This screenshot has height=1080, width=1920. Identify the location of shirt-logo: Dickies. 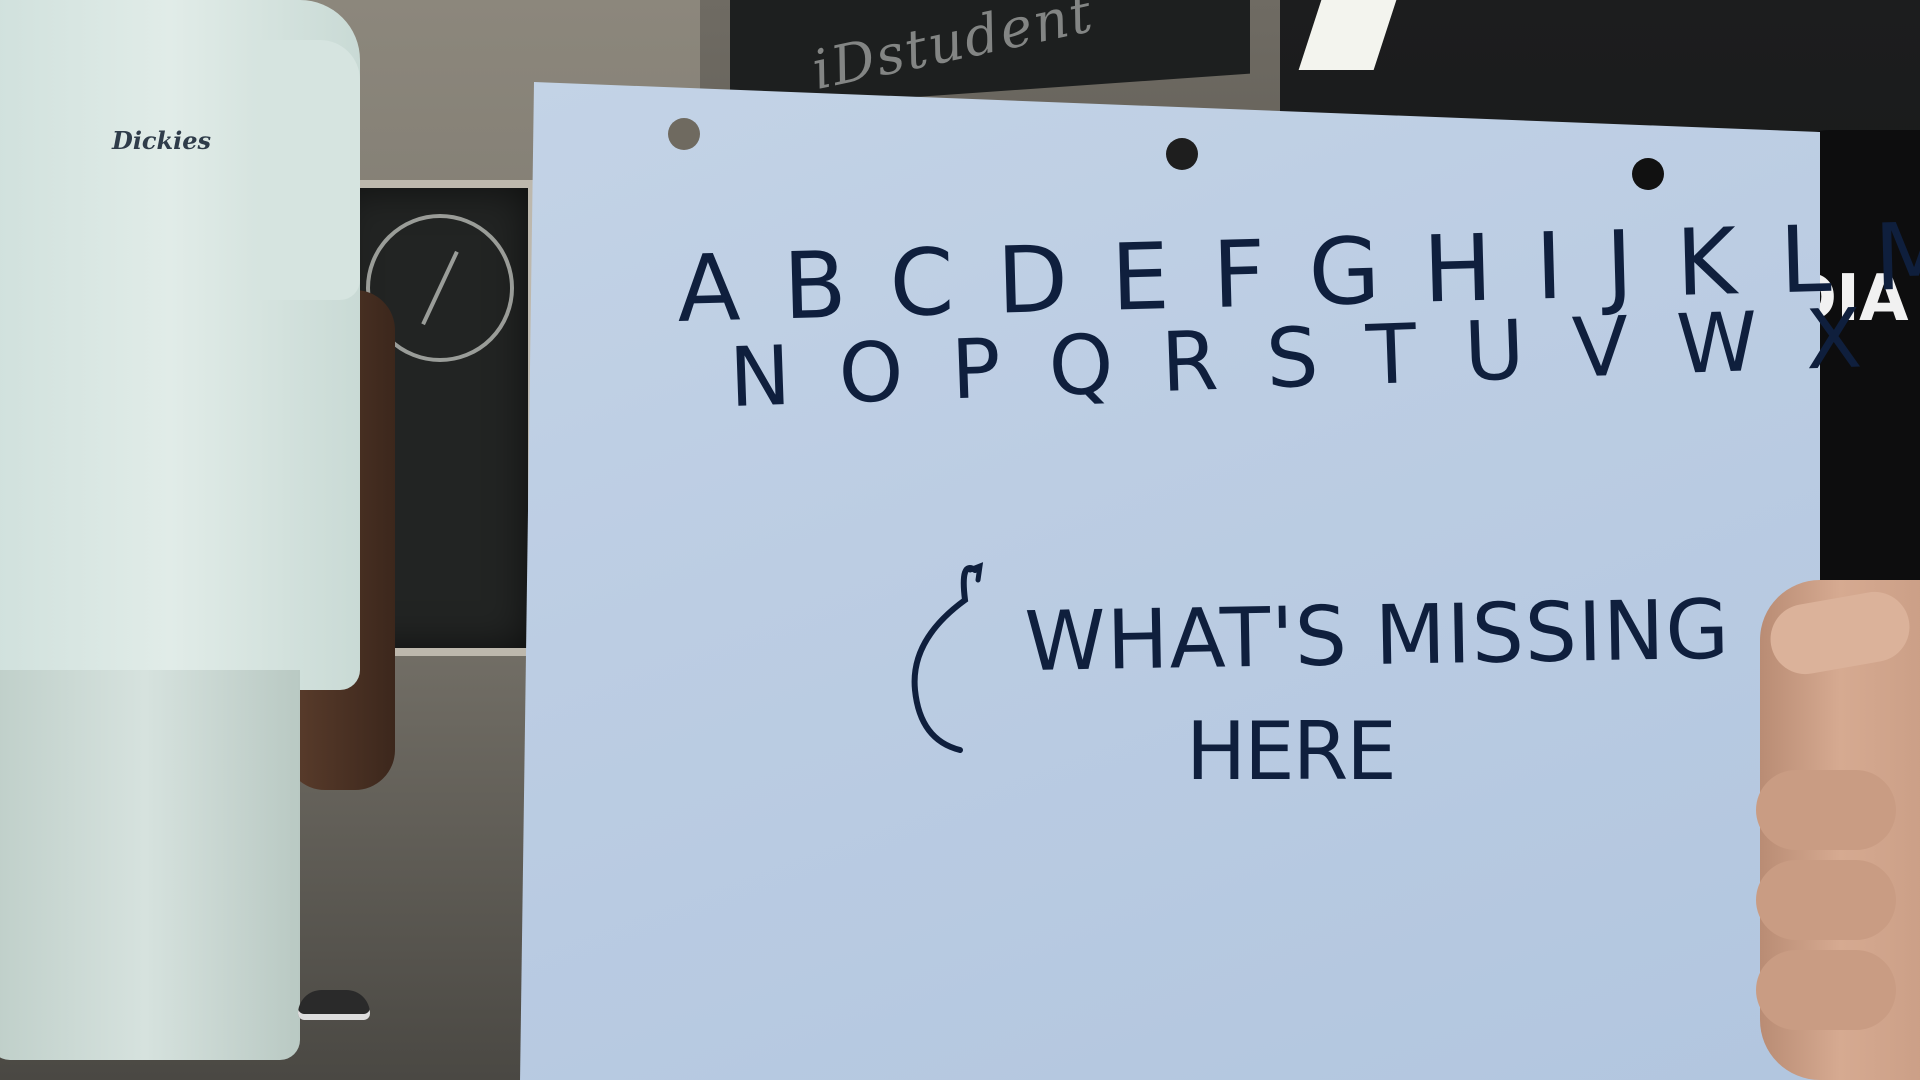
(162, 140).